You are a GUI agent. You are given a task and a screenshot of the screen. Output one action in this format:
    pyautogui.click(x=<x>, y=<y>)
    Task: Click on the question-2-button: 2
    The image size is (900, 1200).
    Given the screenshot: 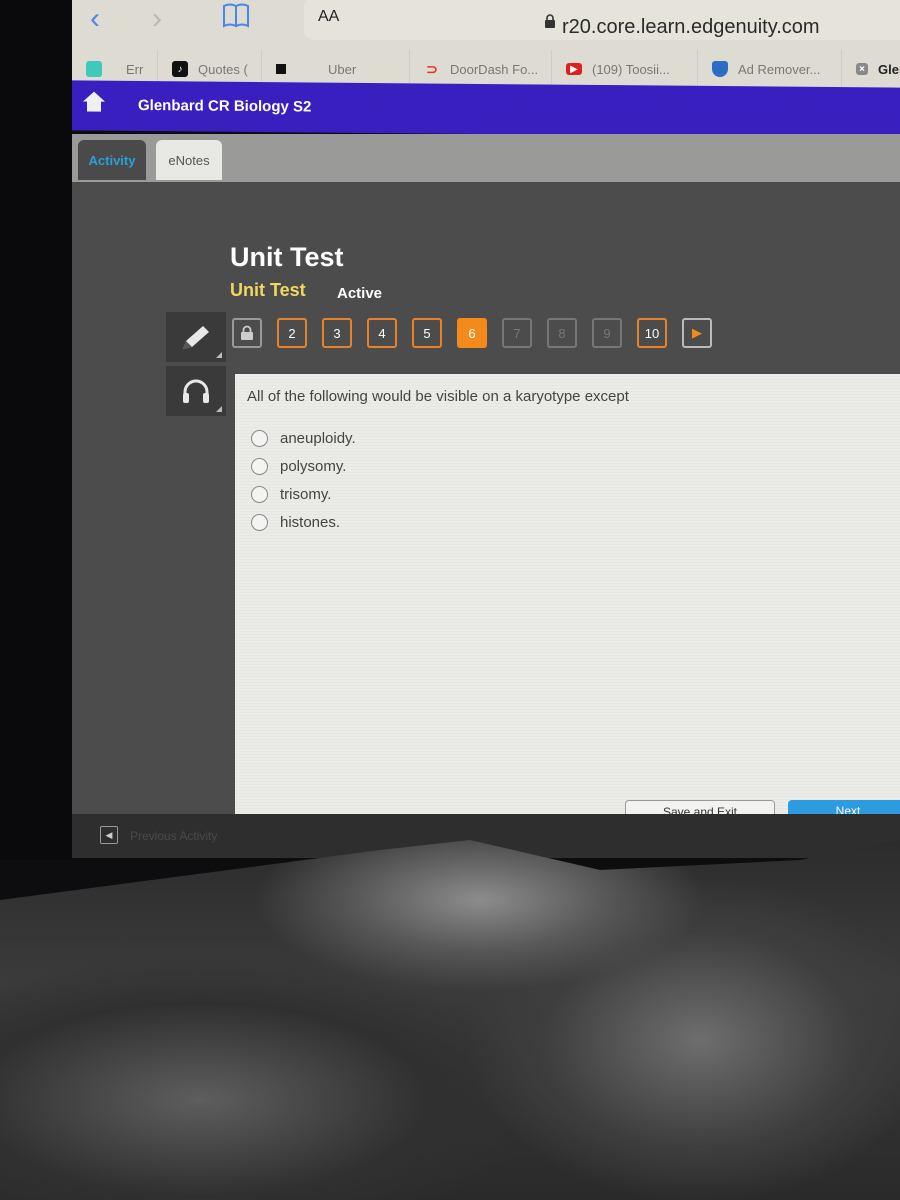 What is the action you would take?
    pyautogui.click(x=292, y=333)
    